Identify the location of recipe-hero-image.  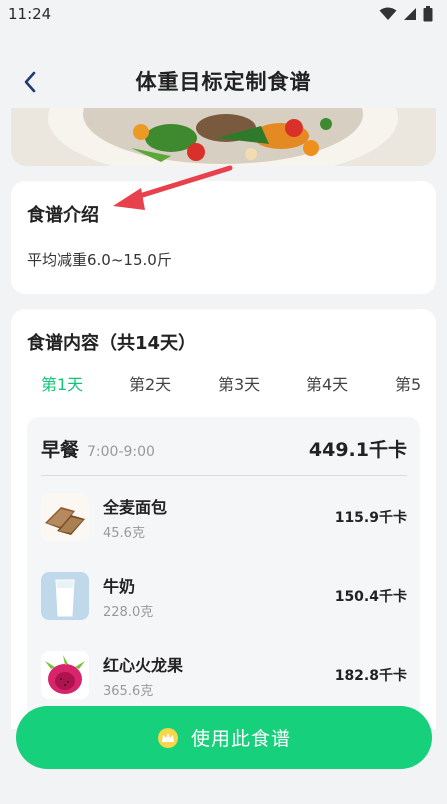
(223, 137).